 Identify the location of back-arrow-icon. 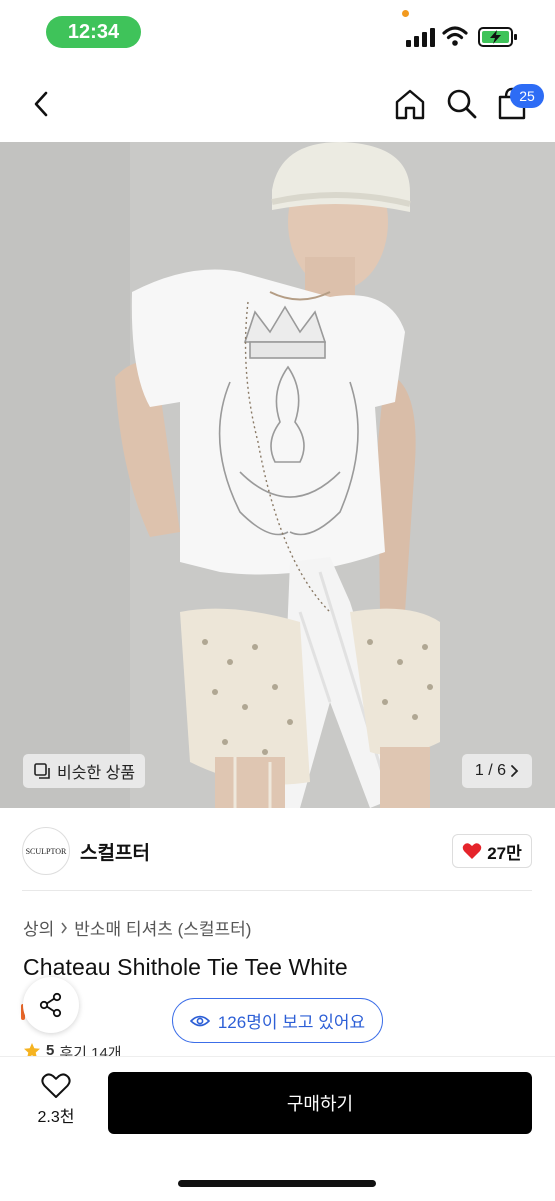
(41, 104).